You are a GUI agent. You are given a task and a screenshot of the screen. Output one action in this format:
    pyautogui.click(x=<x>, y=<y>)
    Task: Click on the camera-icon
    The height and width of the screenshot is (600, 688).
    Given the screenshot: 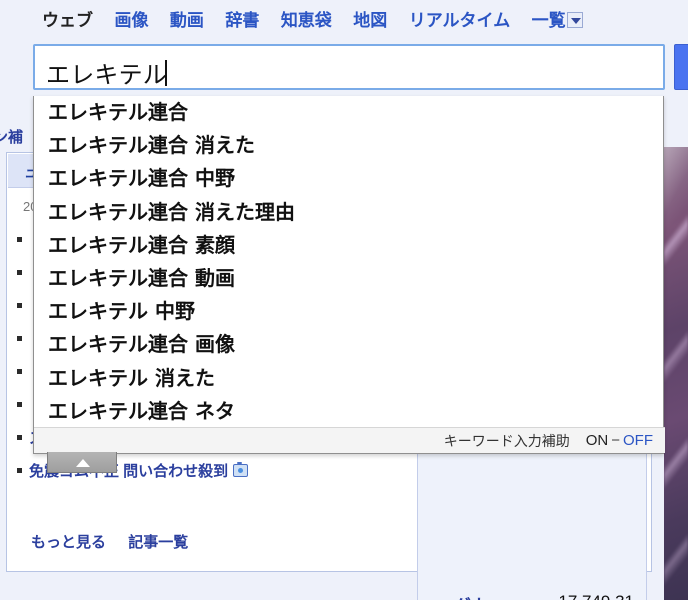 What is the action you would take?
    pyautogui.click(x=241, y=469)
    